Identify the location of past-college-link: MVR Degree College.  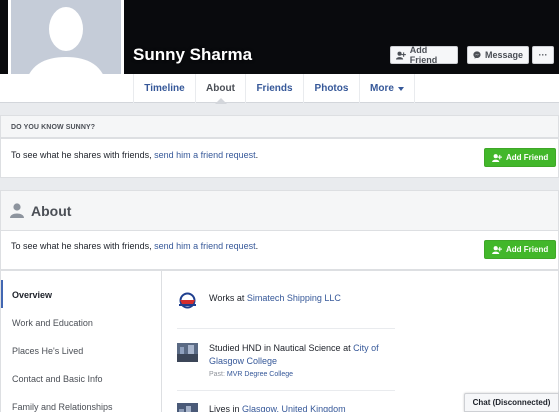
(260, 374).